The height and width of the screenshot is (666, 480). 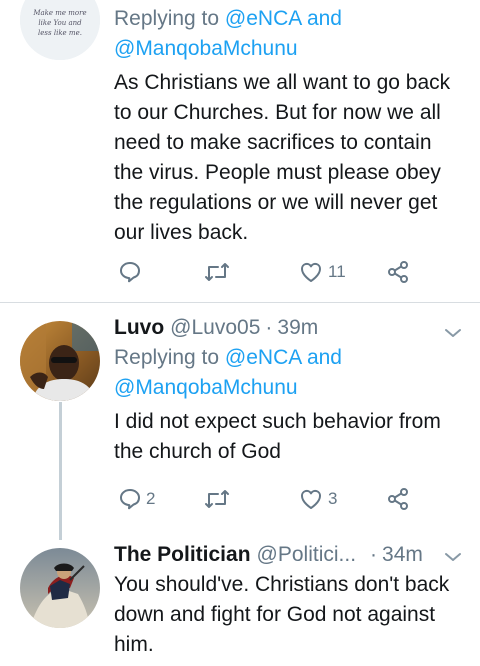 What do you see at coordinates (322, 272) in the screenshot?
I see `like-button: 11` at bounding box center [322, 272].